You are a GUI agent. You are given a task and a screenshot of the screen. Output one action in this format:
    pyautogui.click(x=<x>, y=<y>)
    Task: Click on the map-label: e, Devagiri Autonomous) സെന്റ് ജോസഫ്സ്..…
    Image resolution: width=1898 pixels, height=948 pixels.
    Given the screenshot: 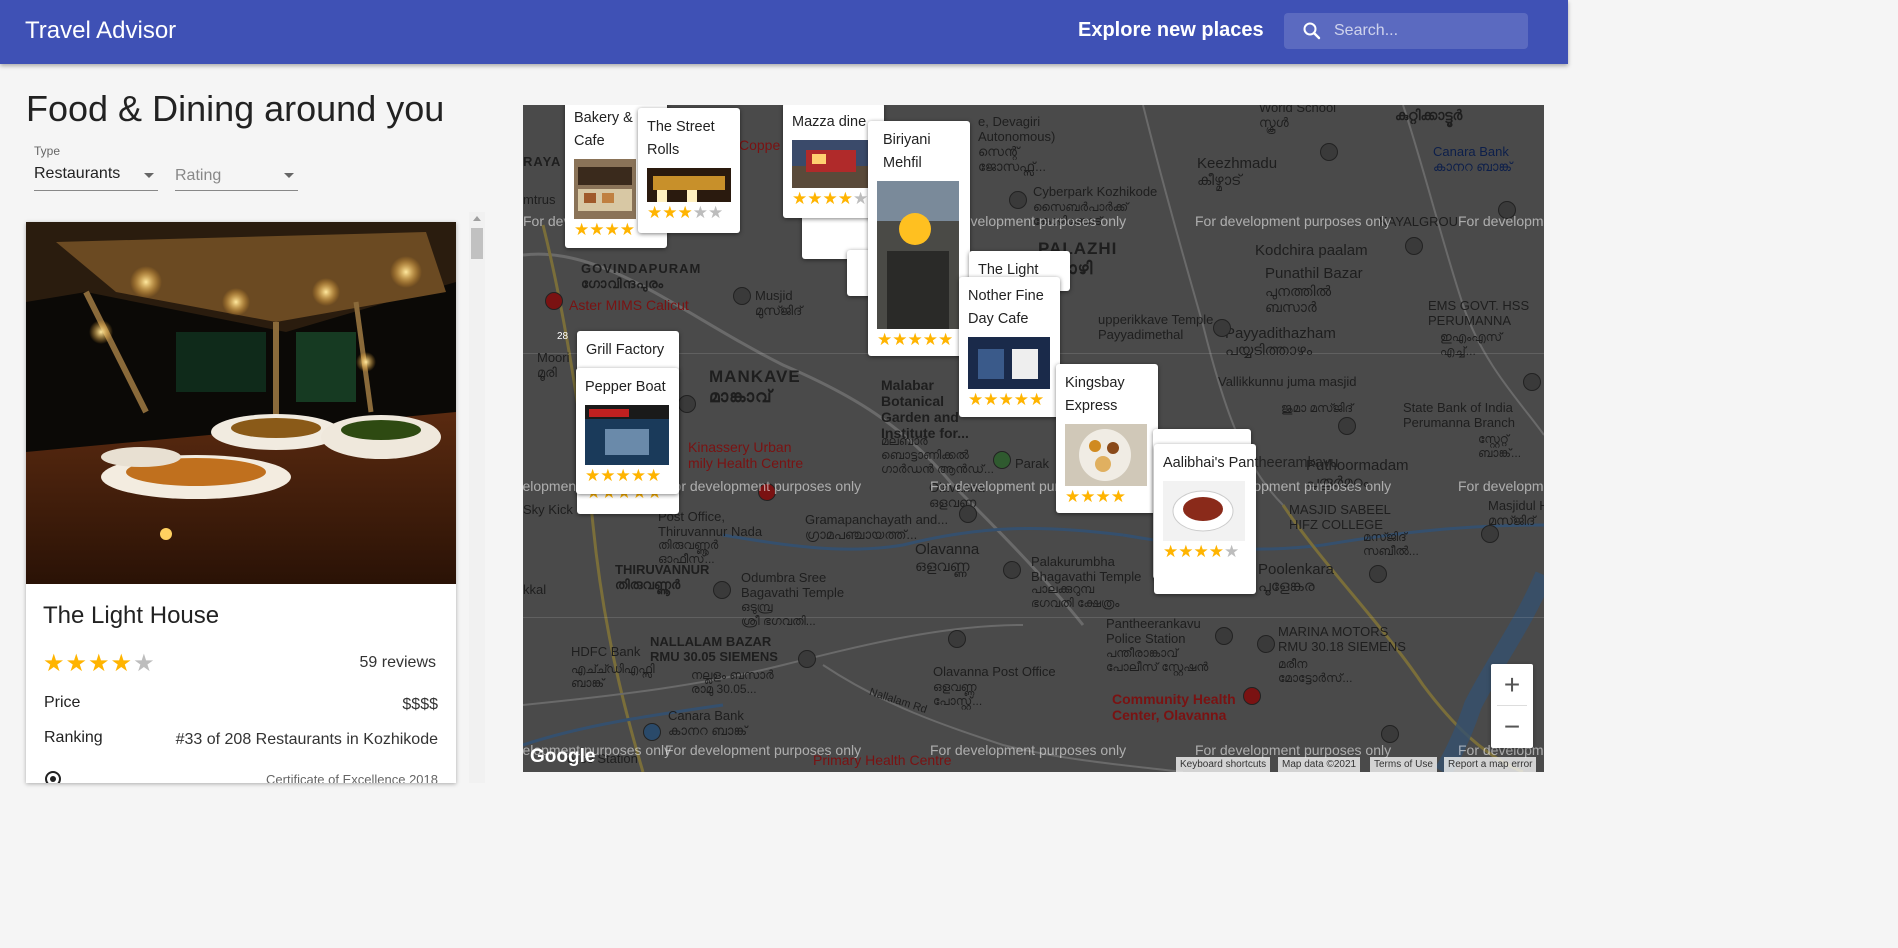 What is the action you would take?
    pyautogui.click(x=1017, y=144)
    